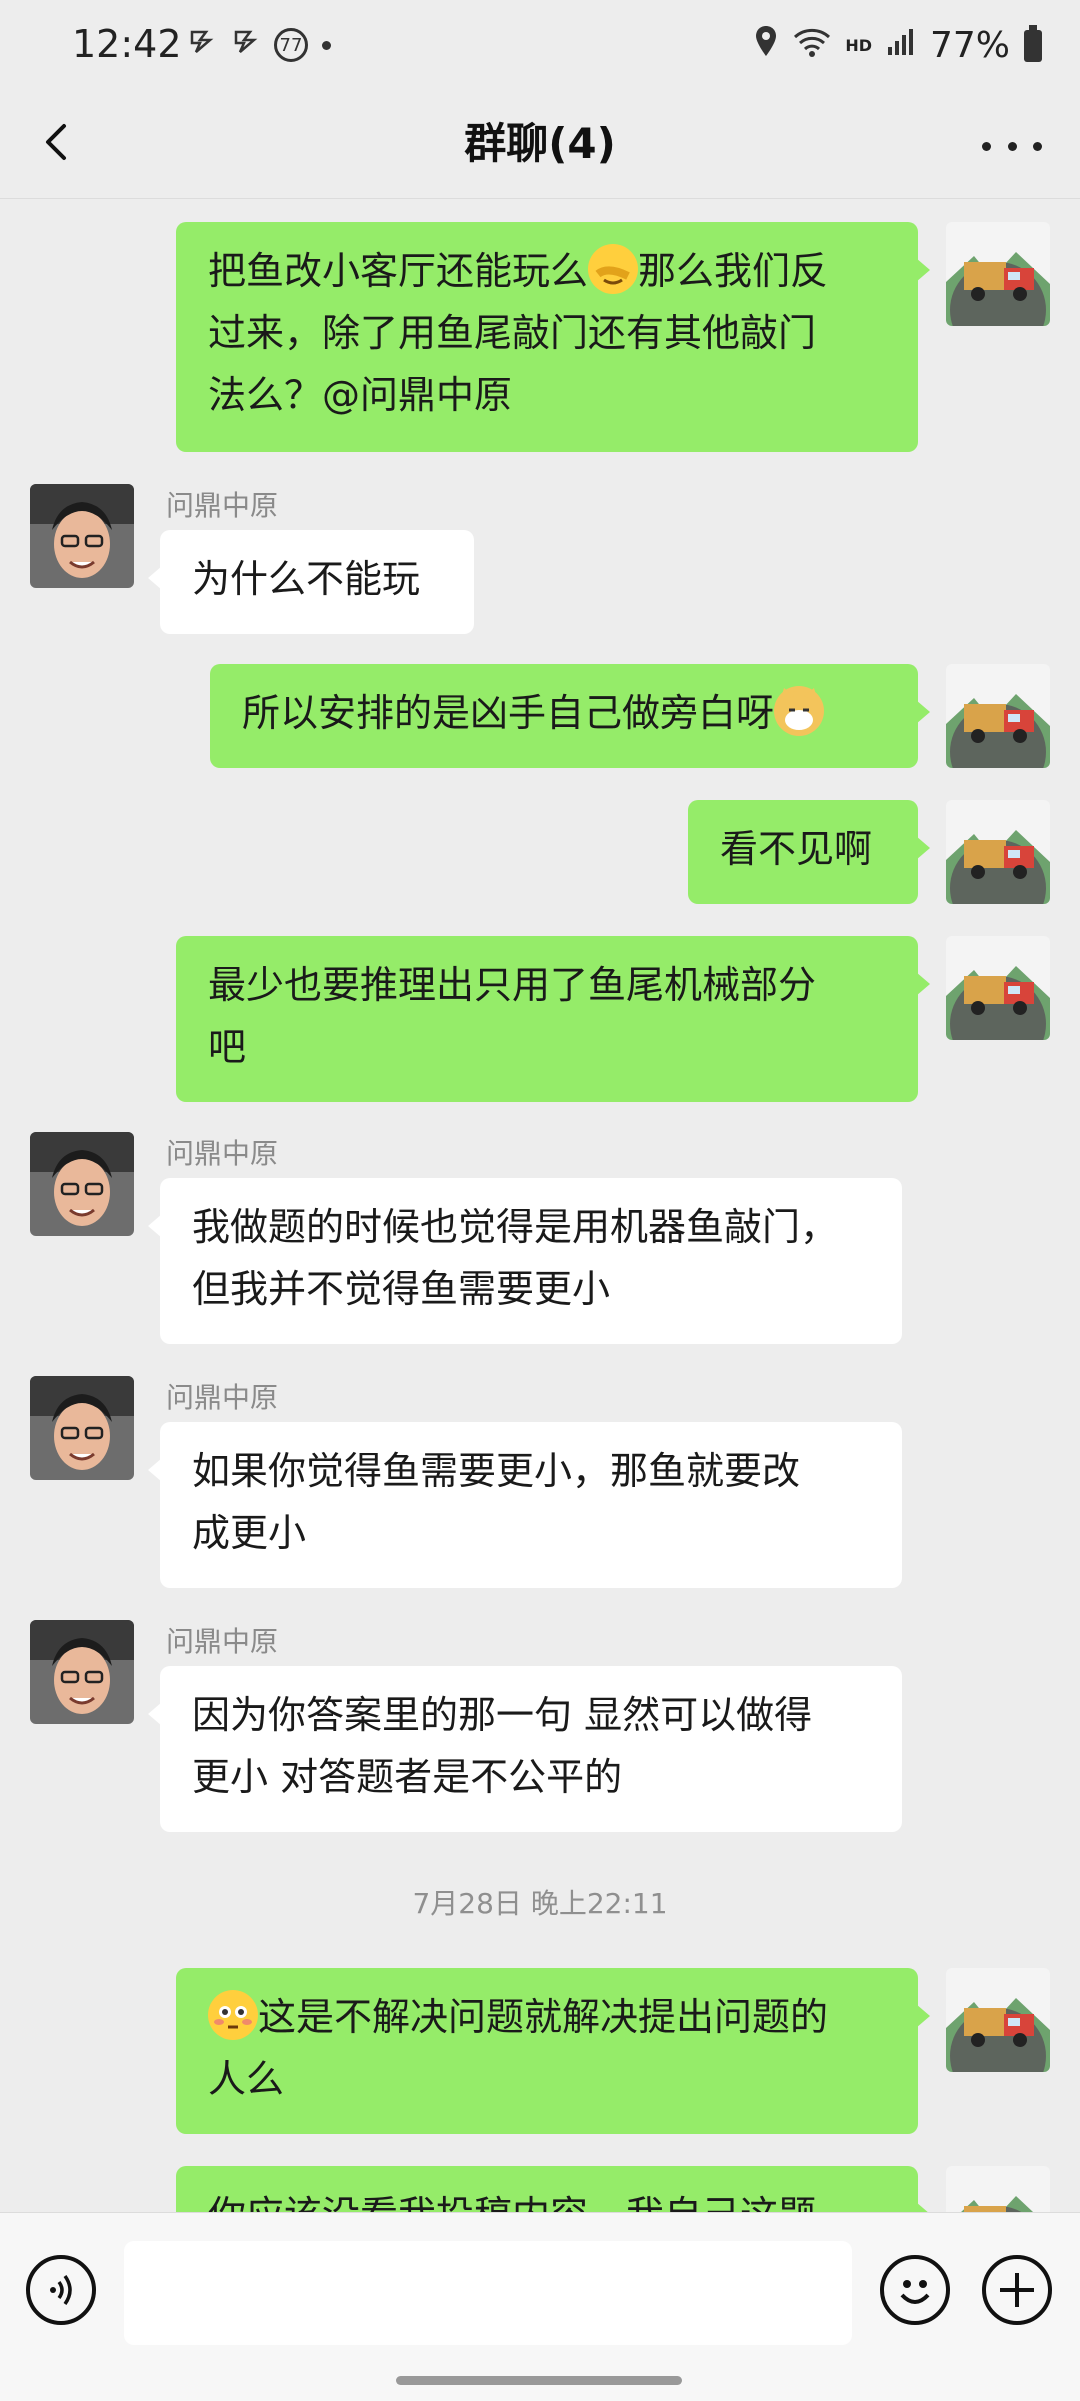 This screenshot has height=2401, width=1080. What do you see at coordinates (553, 1019) in the screenshot?
I see `message-bubble-sent: 最少也要推理出只用了鱼尾机械部分 吧` at bounding box center [553, 1019].